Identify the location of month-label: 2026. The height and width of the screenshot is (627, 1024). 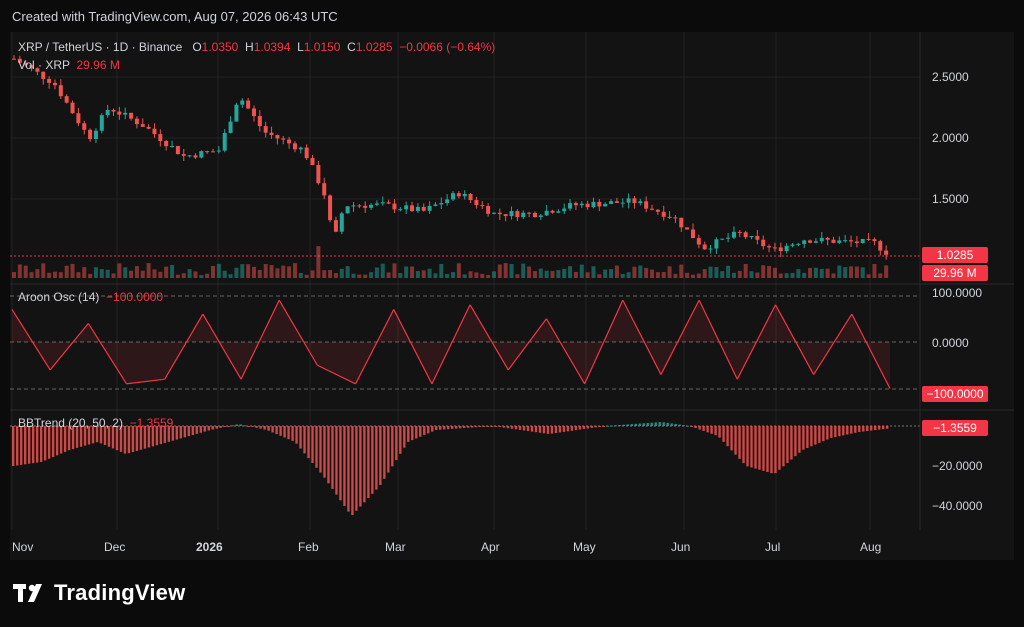
(209, 547).